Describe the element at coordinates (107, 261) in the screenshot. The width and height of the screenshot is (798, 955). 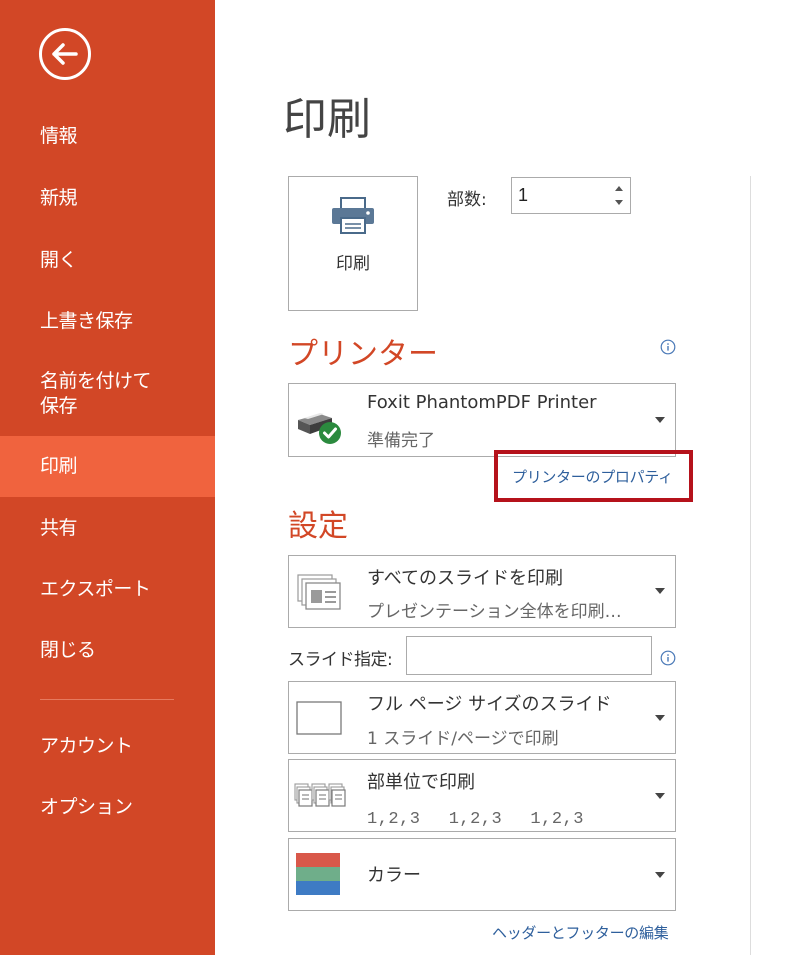
I see `sidebar-item-open: 開く` at that location.